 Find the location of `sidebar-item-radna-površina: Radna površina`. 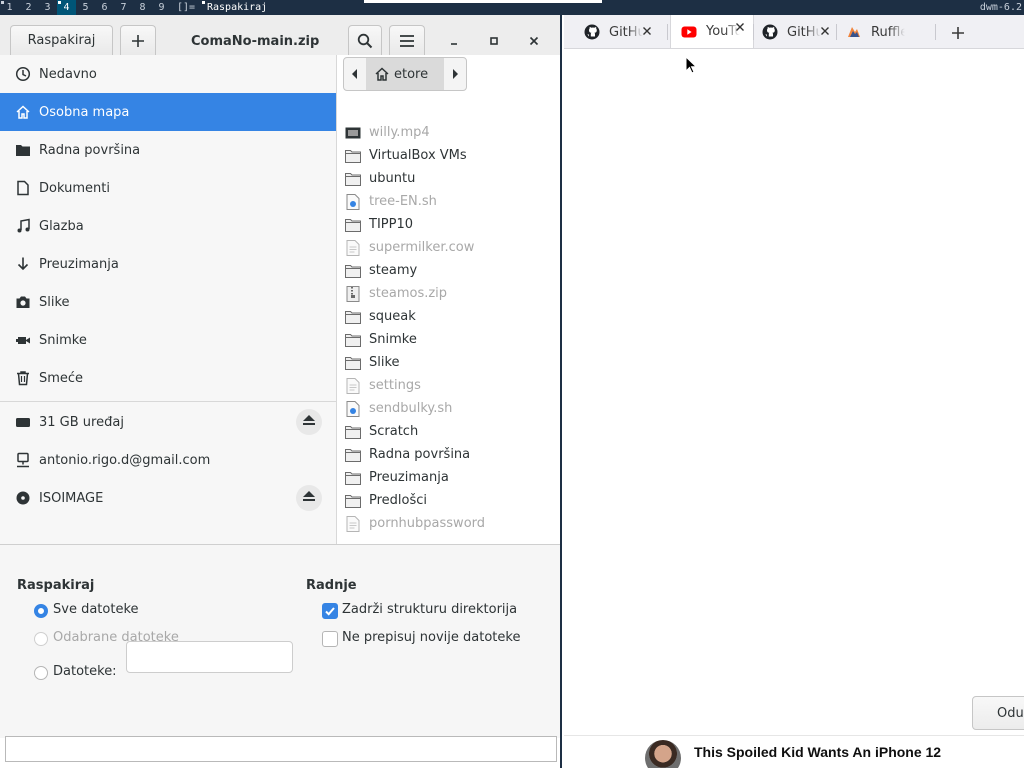

sidebar-item-radna-površina: Radna površina is located at coordinates (168, 150).